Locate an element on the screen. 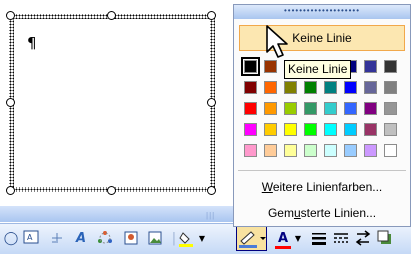 This screenshot has height=254, width=411. patterned-label-start: Gem is located at coordinates (280, 213).